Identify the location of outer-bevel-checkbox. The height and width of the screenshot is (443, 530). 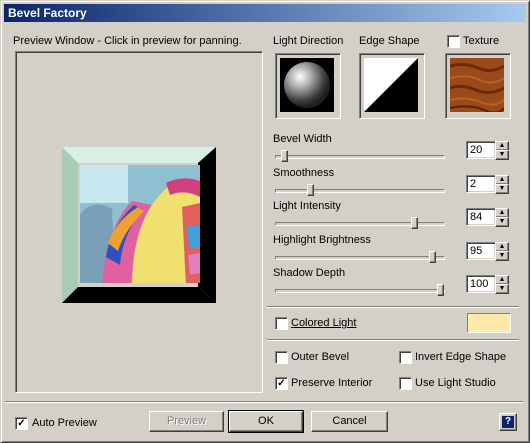
(281, 357).